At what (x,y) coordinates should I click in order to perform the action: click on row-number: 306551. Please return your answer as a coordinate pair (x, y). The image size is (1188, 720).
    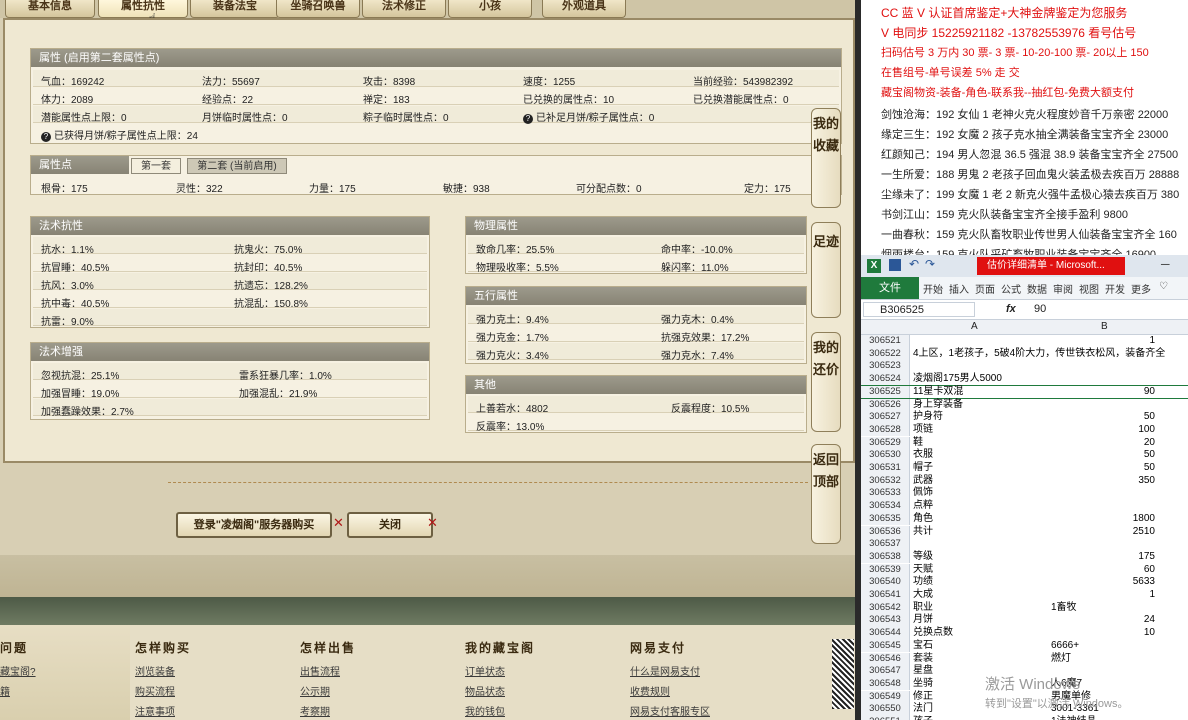
    Looking at the image, I should click on (885, 718).